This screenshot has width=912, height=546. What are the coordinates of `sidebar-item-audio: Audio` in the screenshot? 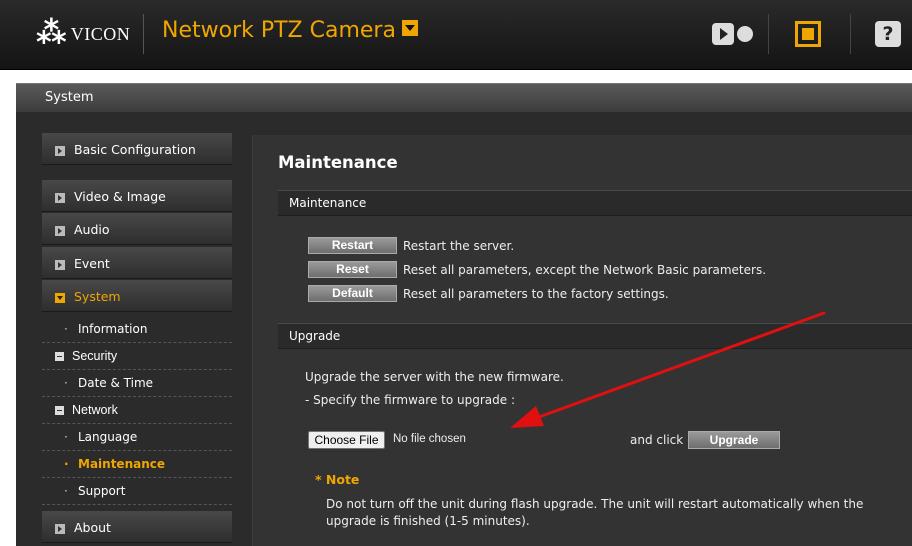 It's located at (137, 229).